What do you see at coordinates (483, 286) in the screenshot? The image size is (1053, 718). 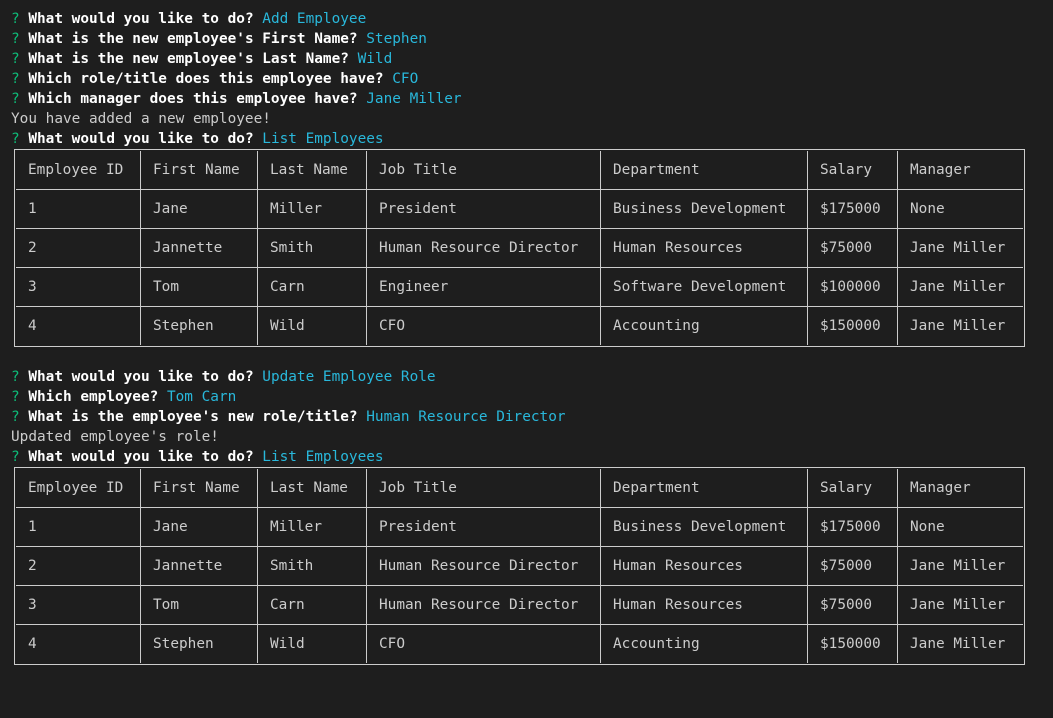 I see `table-cell: Engineer` at bounding box center [483, 286].